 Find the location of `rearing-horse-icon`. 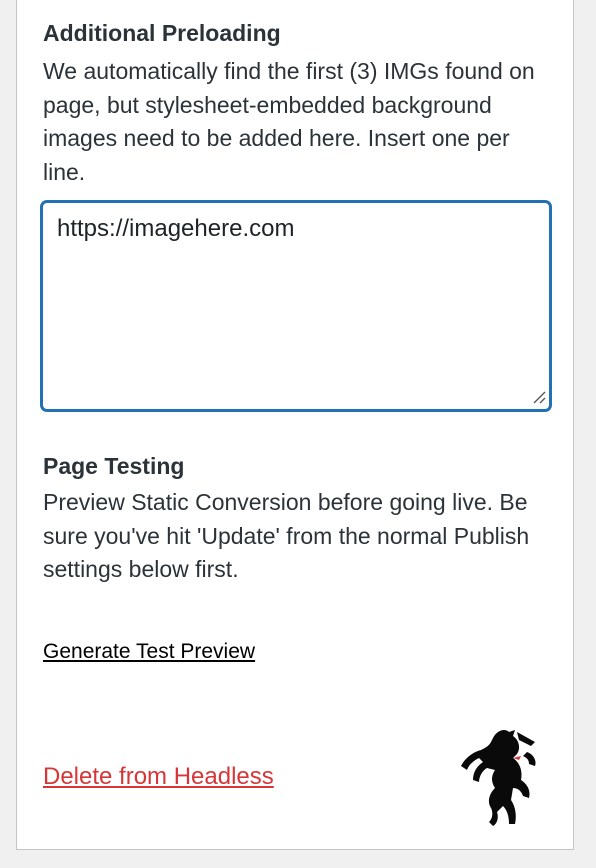

rearing-horse-icon is located at coordinates (498, 778).